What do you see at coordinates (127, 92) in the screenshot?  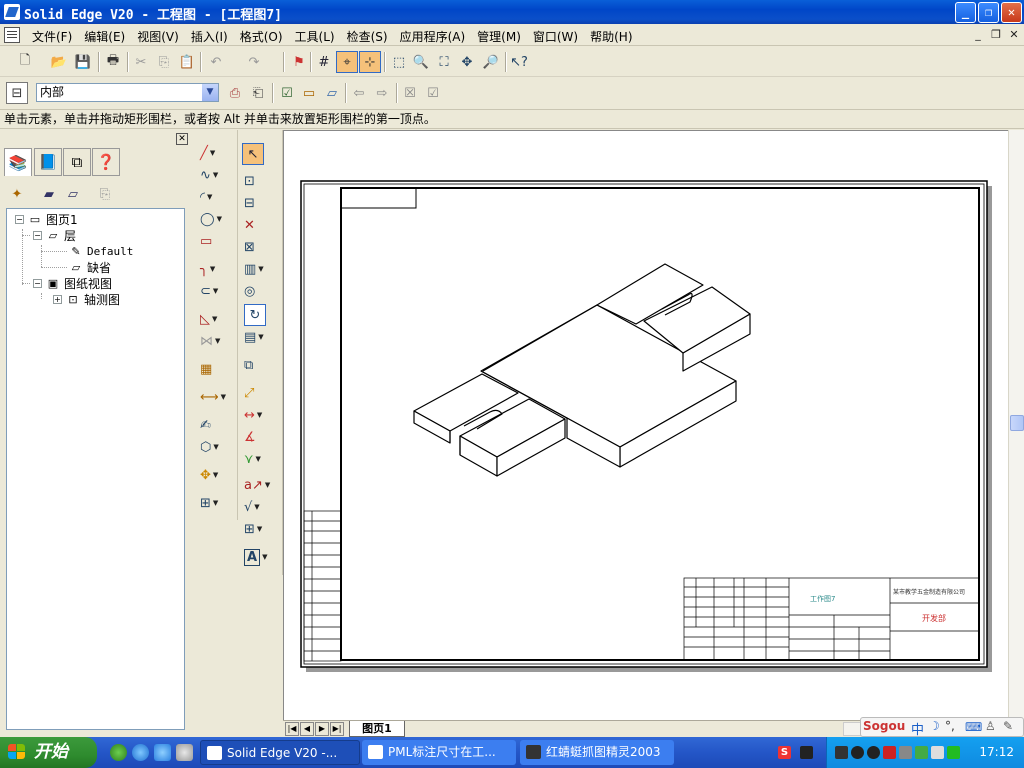 I see `layer-select: 内部 ▼` at bounding box center [127, 92].